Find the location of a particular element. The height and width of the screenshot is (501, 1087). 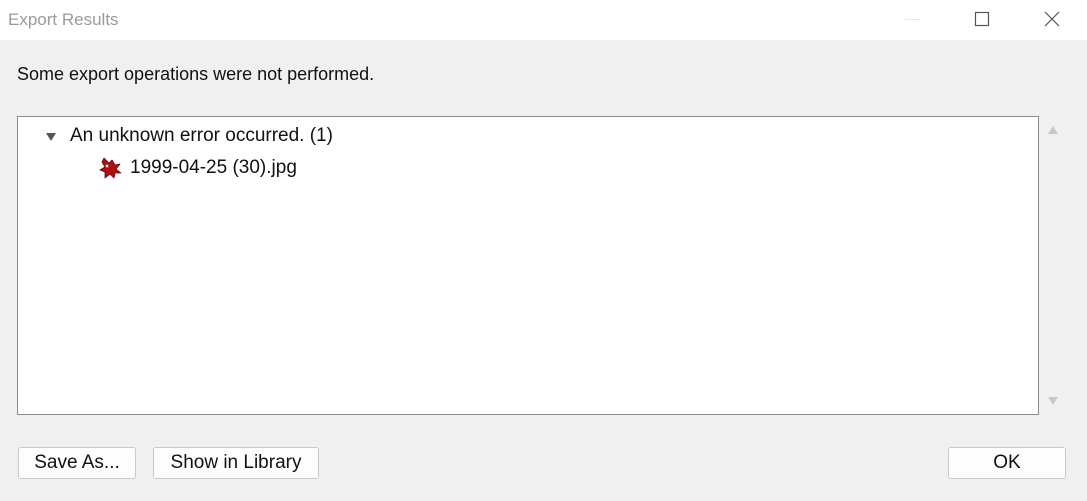

title-bar: Export Results is located at coordinates (543, 20).